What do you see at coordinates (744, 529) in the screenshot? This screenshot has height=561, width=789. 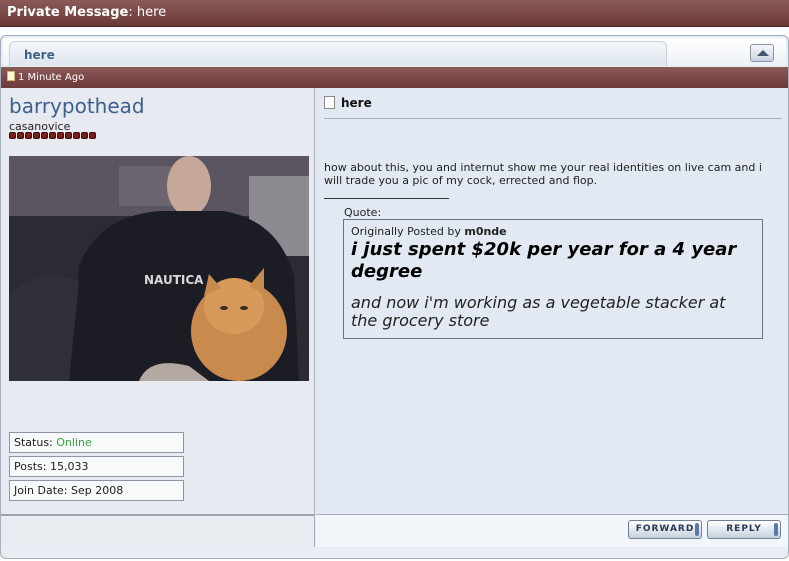 I see `reply-button: REPLY` at bounding box center [744, 529].